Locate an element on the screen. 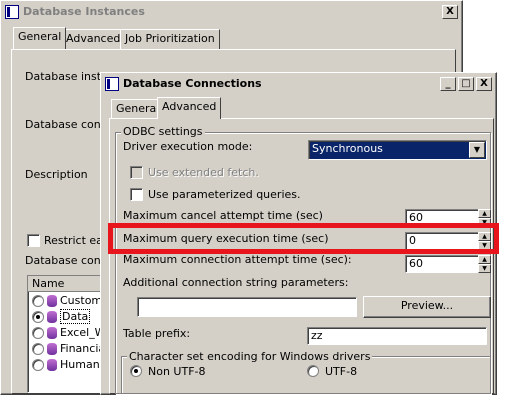 The image size is (516, 395). use-parameterized-checkbox is located at coordinates (136, 194).